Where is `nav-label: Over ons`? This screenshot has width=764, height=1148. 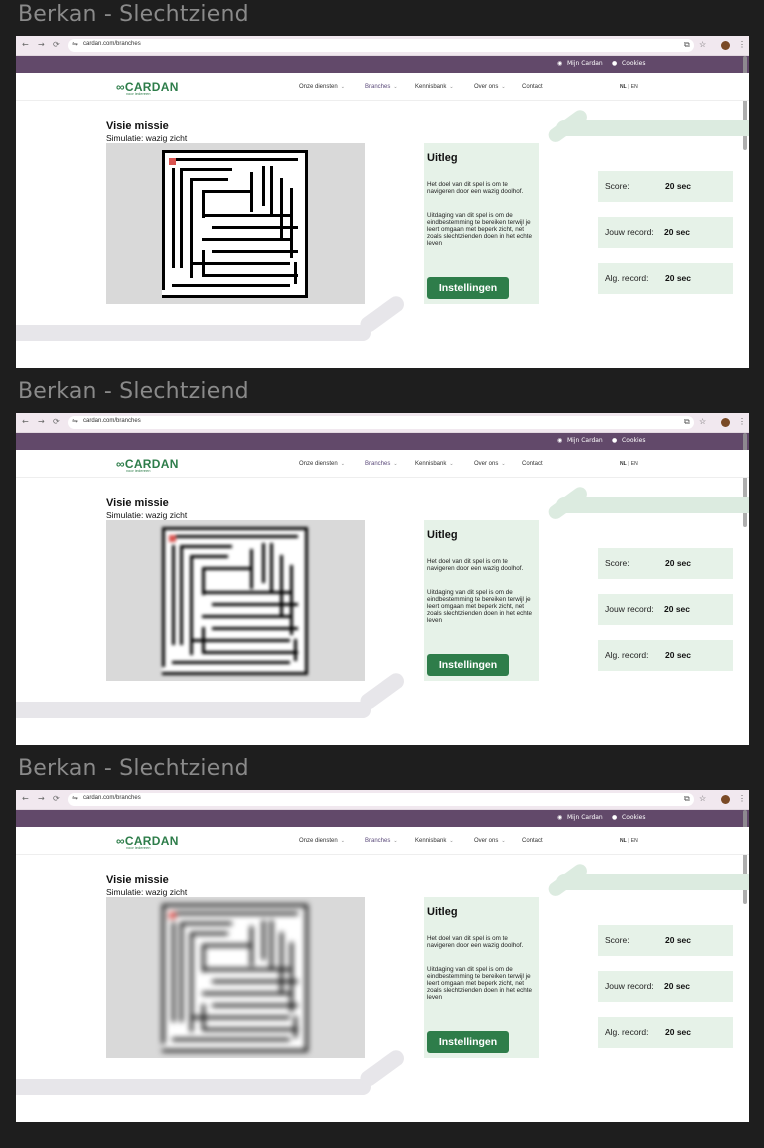 nav-label: Over ons is located at coordinates (486, 87).